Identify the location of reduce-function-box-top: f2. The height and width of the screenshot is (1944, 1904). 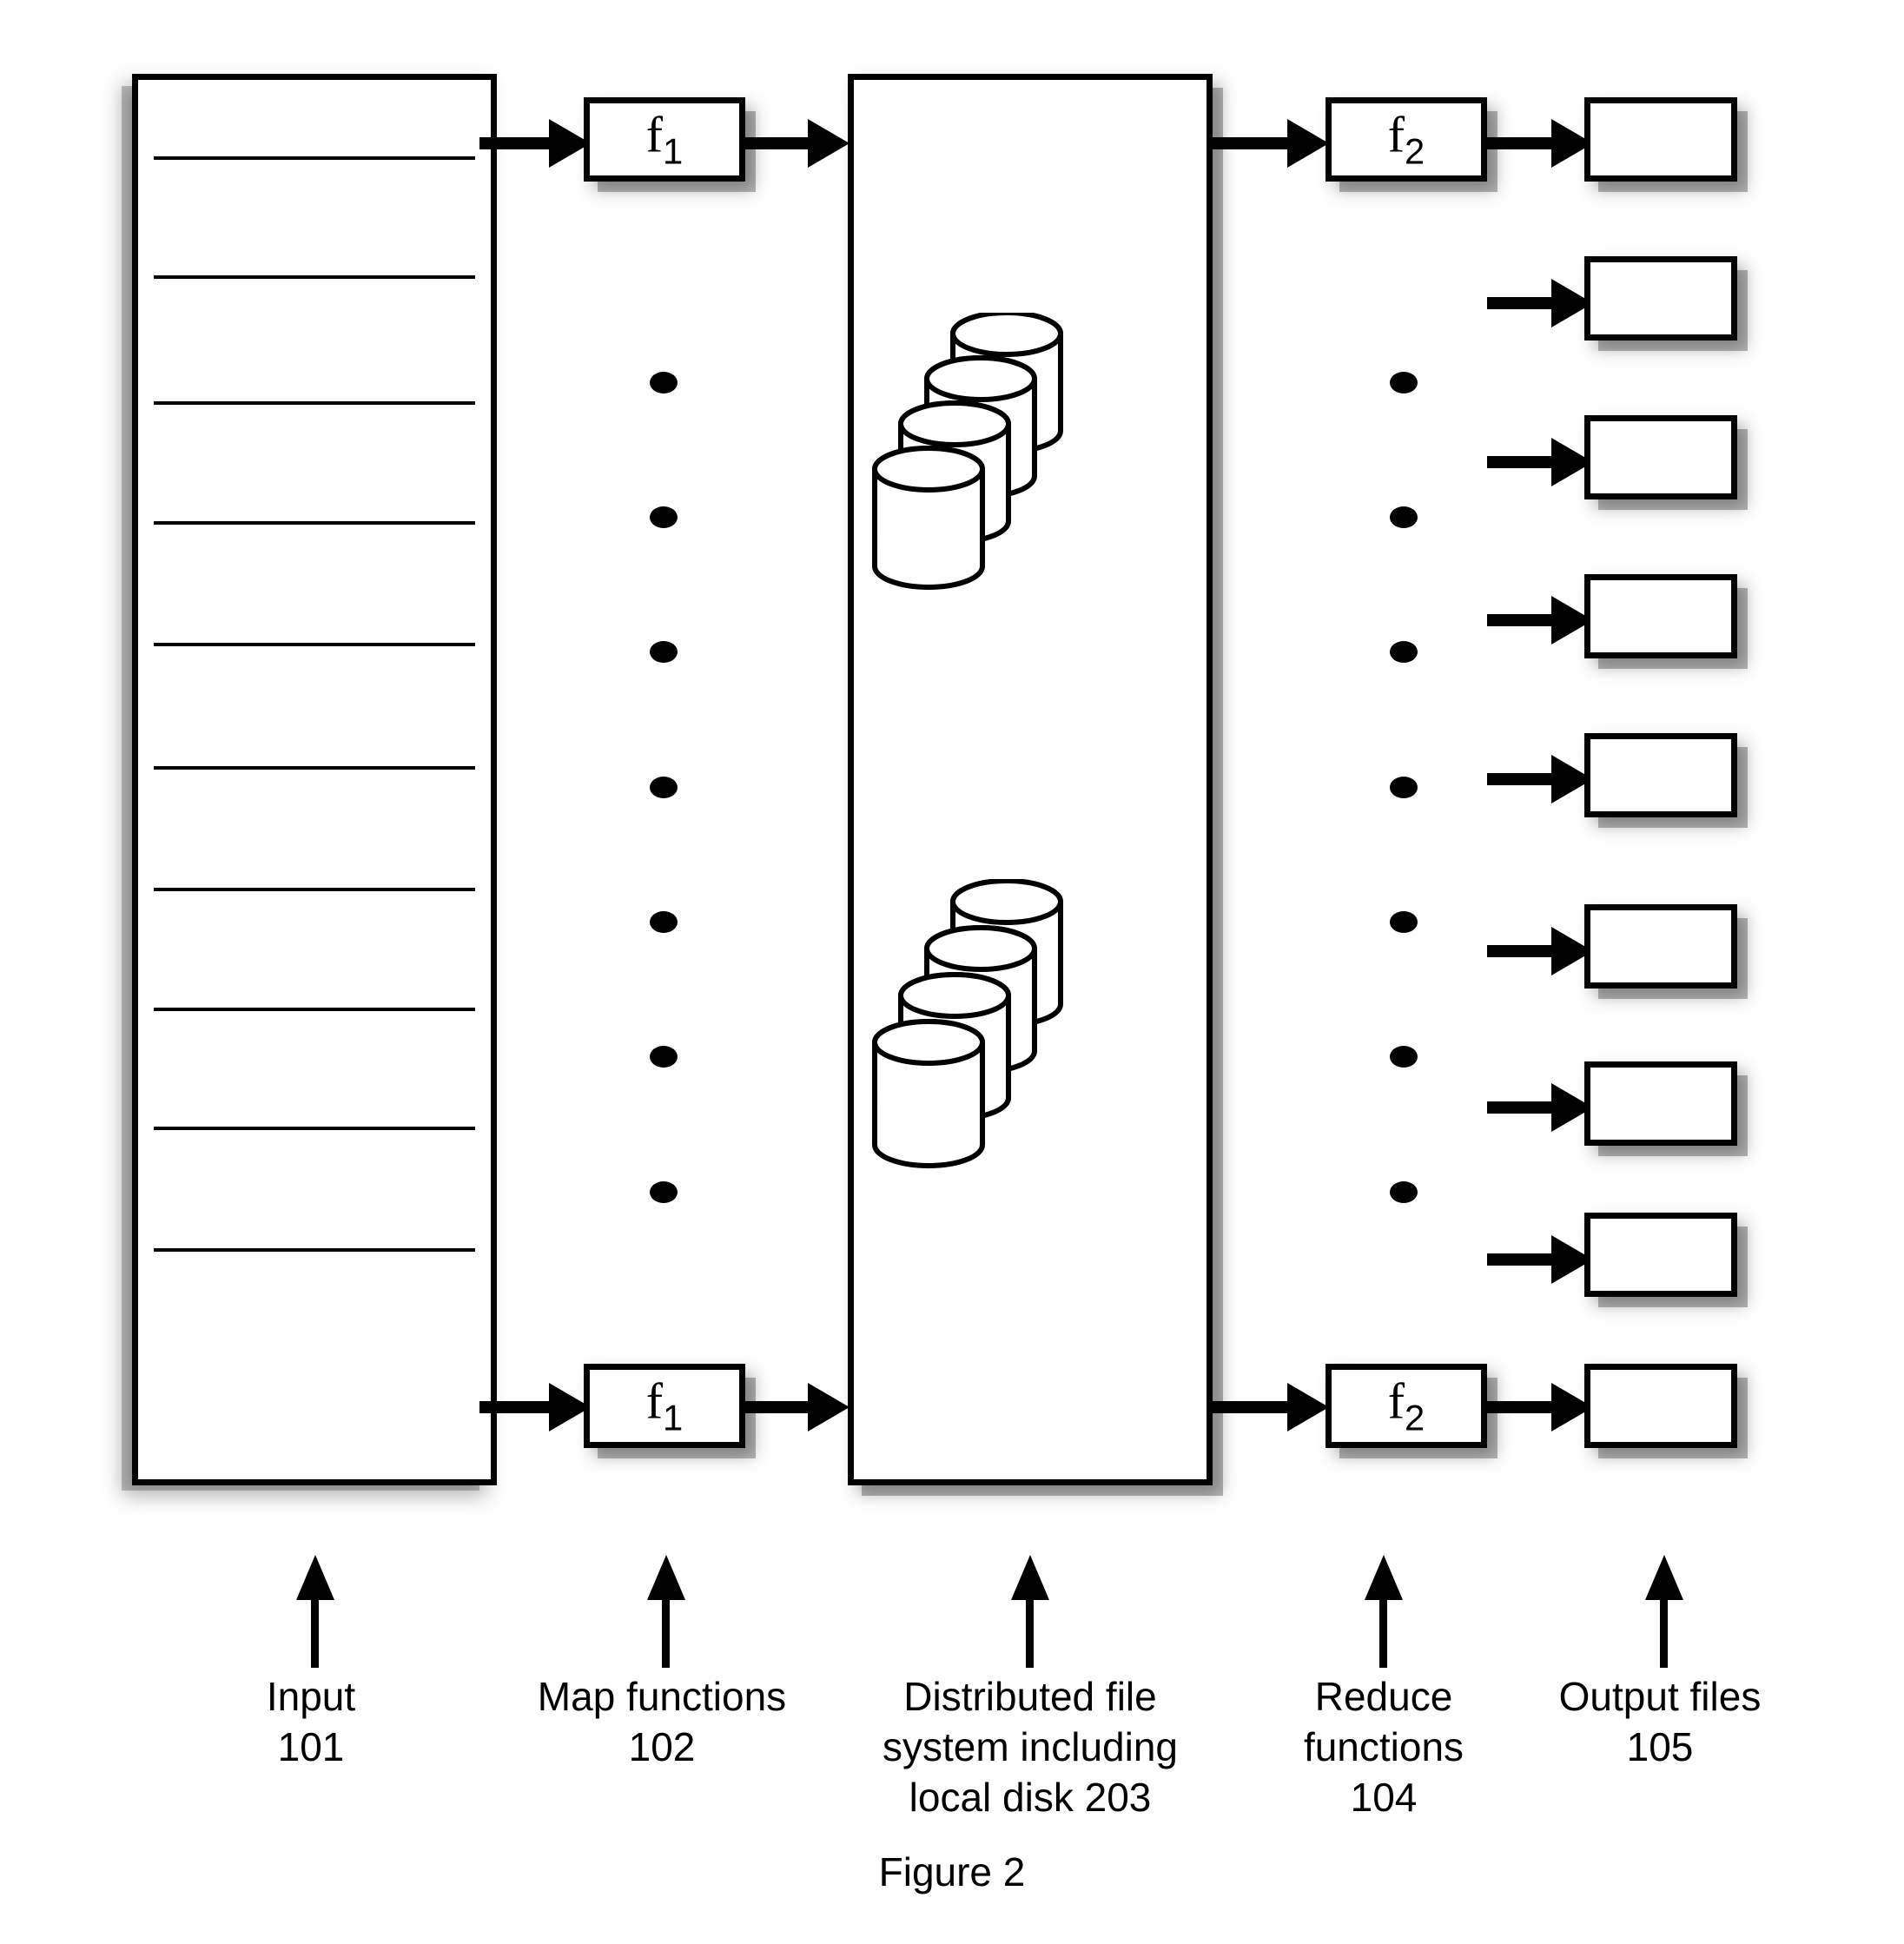
(1406, 139).